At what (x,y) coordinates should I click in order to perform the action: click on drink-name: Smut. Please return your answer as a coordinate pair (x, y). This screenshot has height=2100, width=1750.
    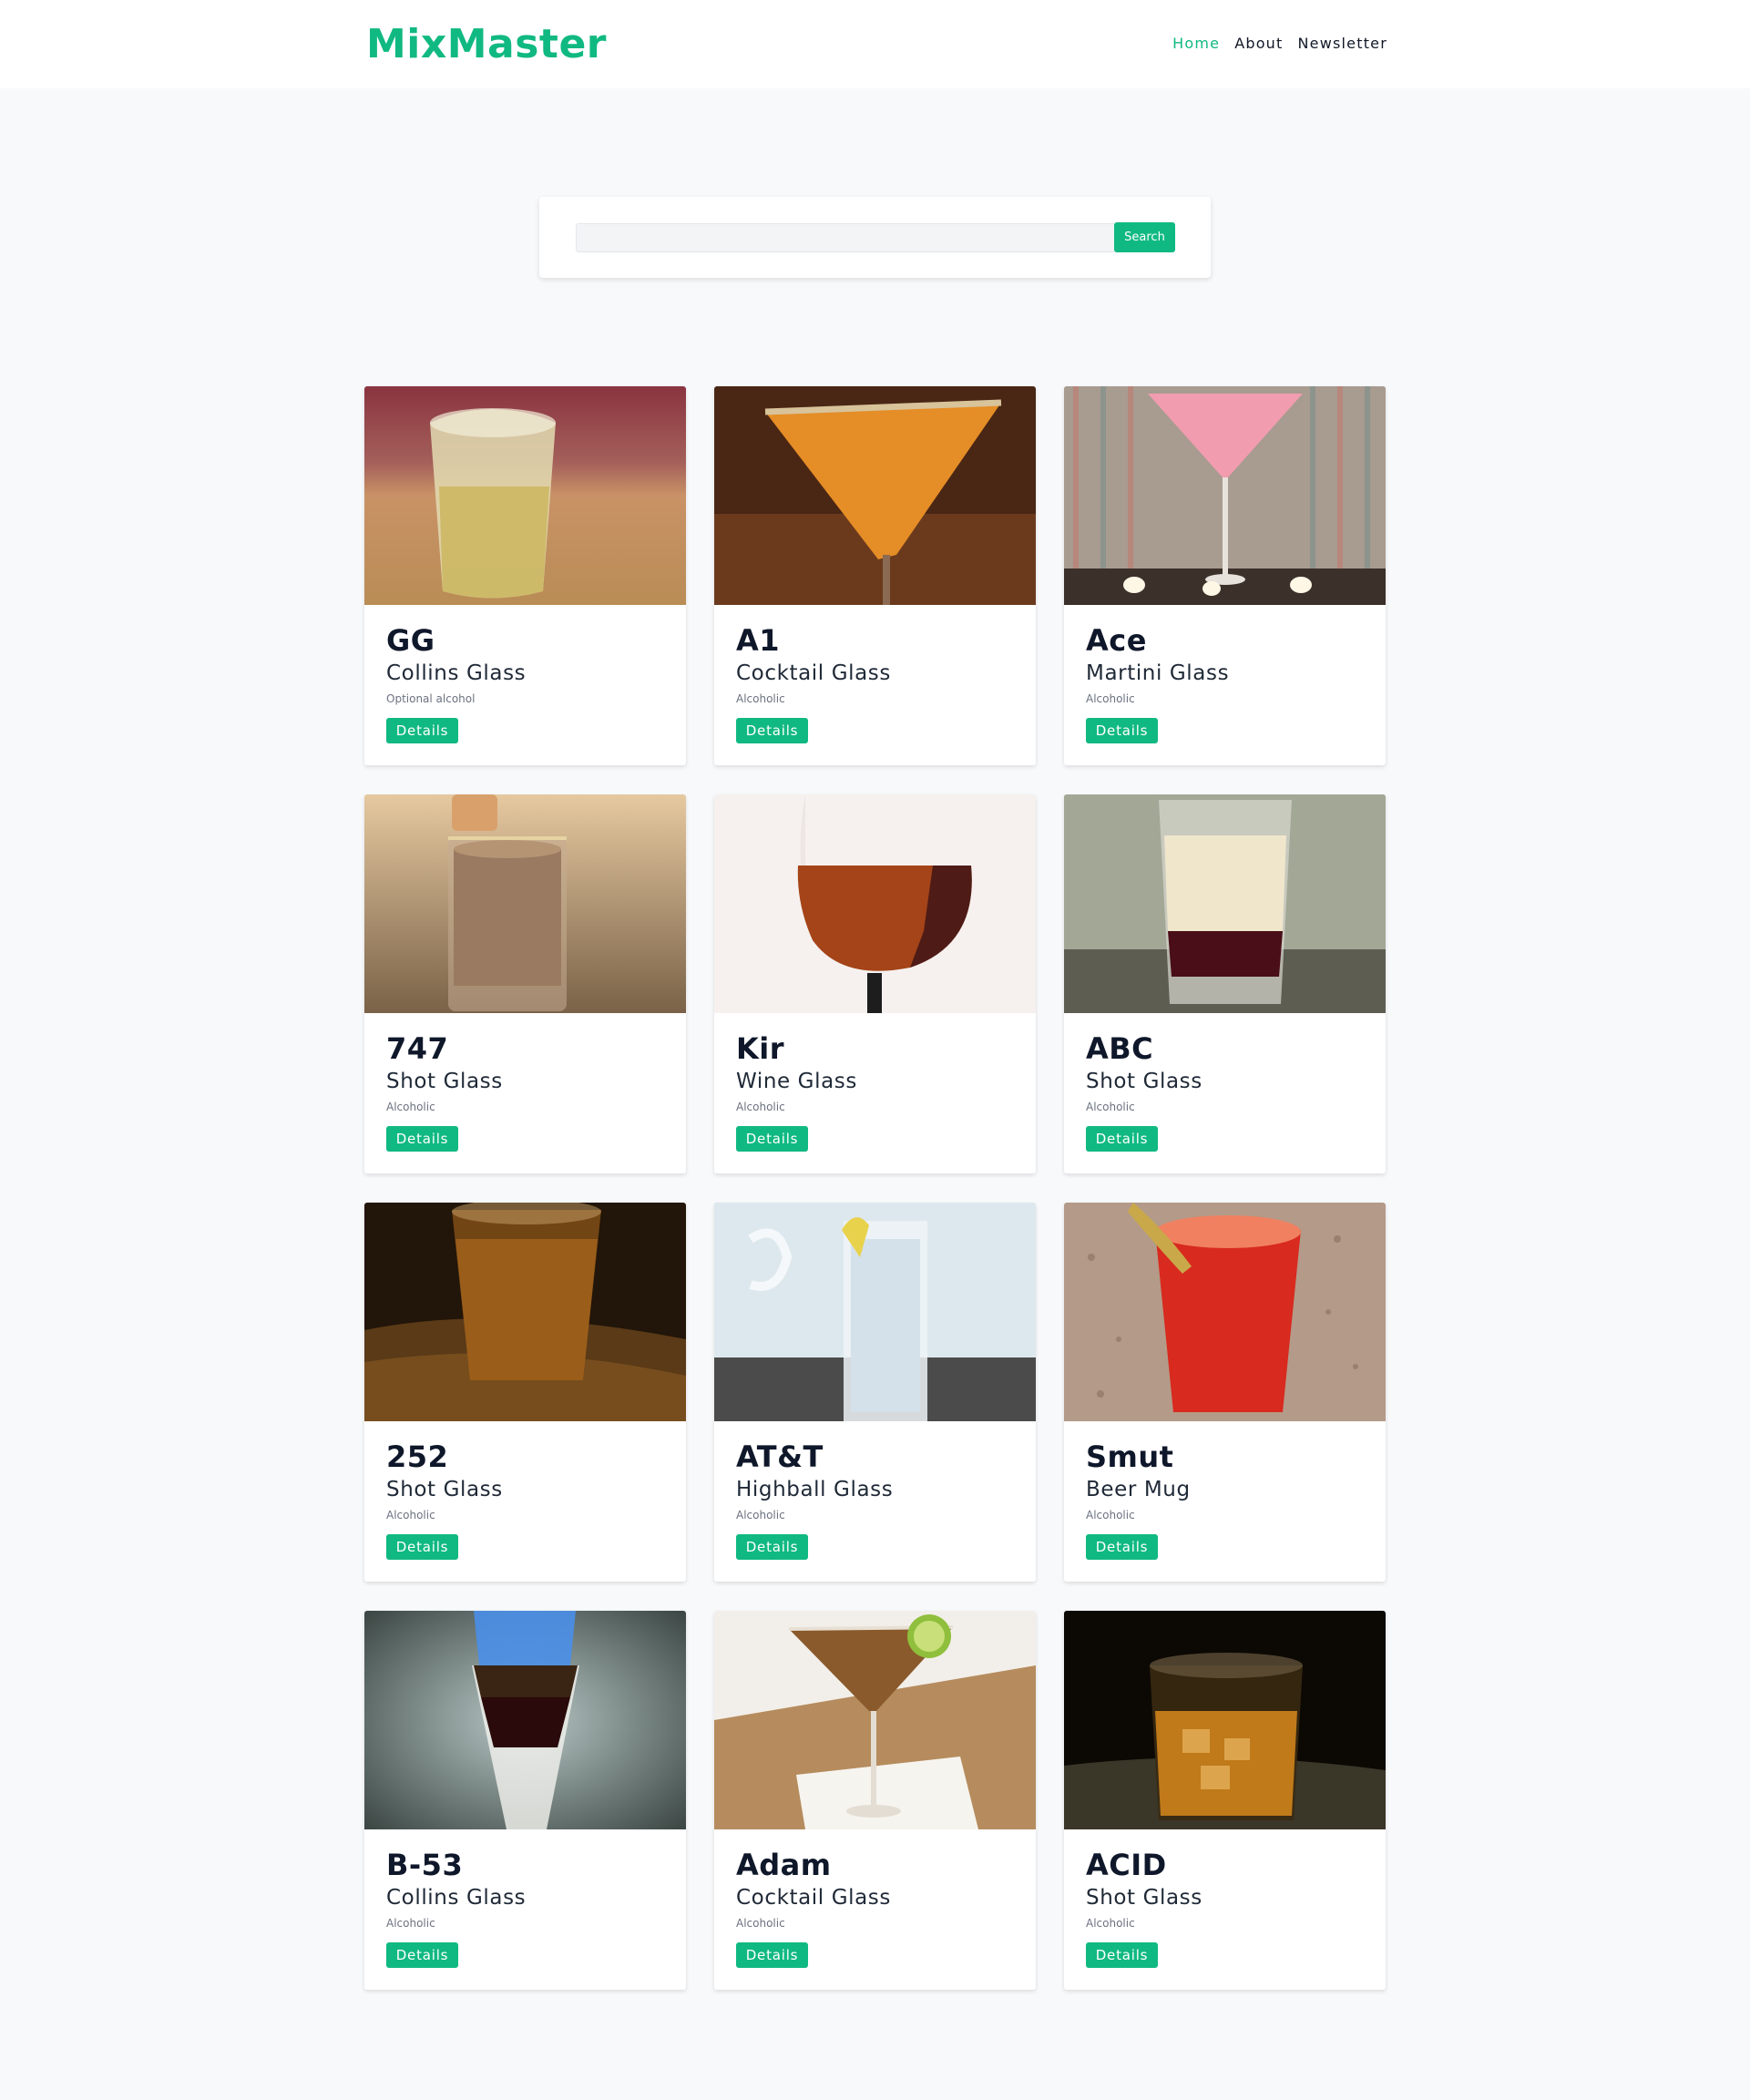
    Looking at the image, I should click on (1130, 1456).